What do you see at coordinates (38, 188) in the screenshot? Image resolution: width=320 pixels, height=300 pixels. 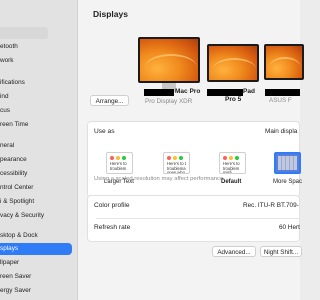 I see `sidebar-item-control-center: ntrol Center` at bounding box center [38, 188].